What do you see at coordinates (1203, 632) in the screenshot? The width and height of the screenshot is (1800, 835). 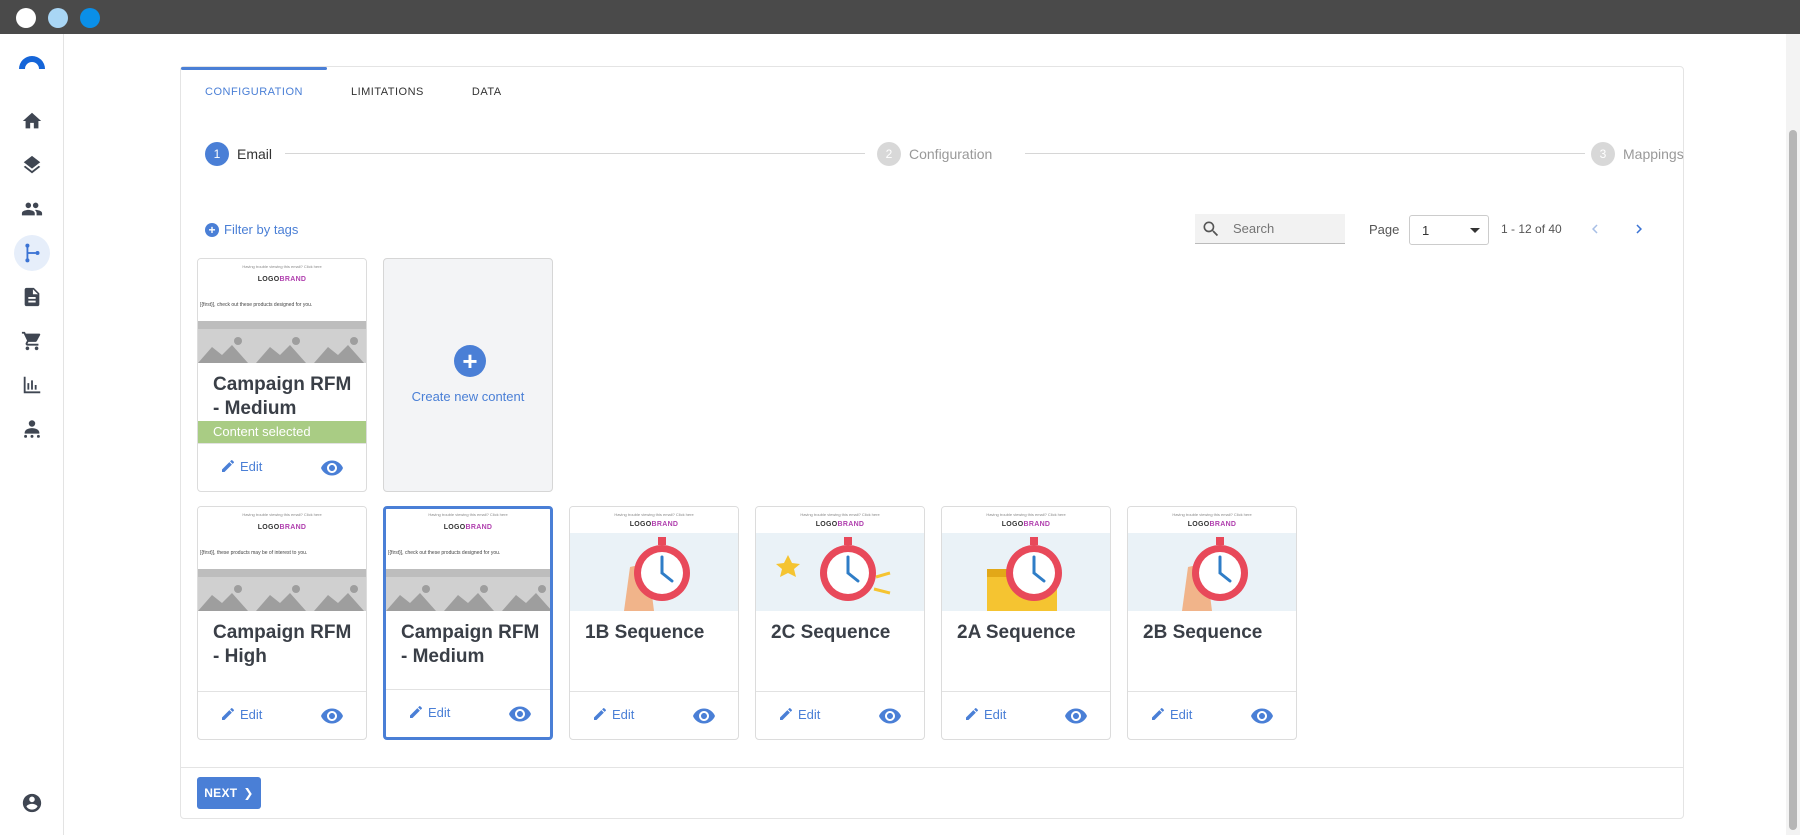 I see `card-title: 2B Sequence` at bounding box center [1203, 632].